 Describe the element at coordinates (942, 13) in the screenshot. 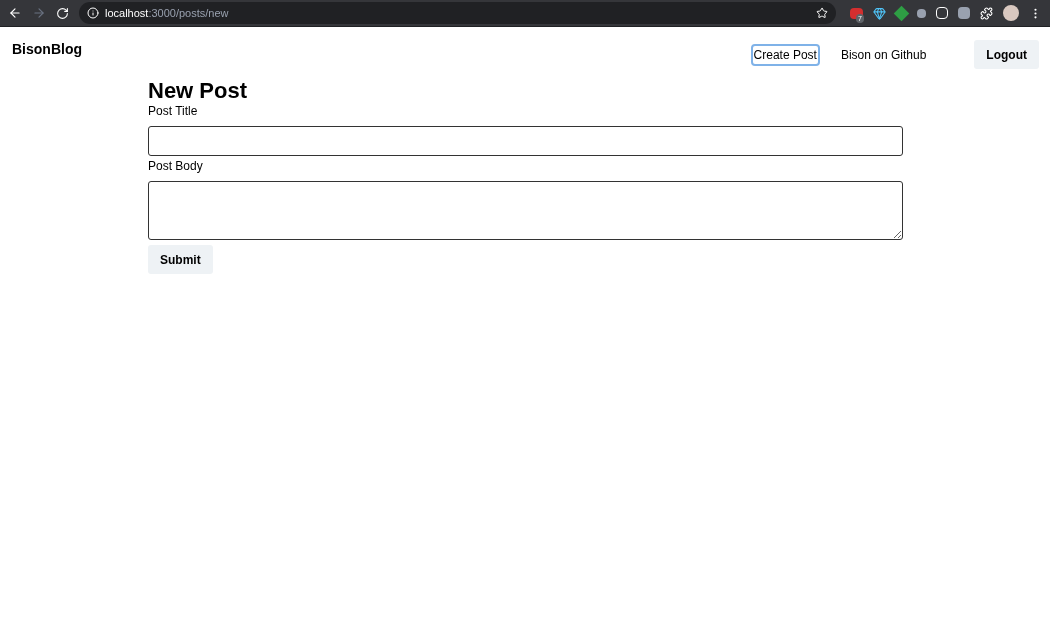

I see `extension-icon` at that location.